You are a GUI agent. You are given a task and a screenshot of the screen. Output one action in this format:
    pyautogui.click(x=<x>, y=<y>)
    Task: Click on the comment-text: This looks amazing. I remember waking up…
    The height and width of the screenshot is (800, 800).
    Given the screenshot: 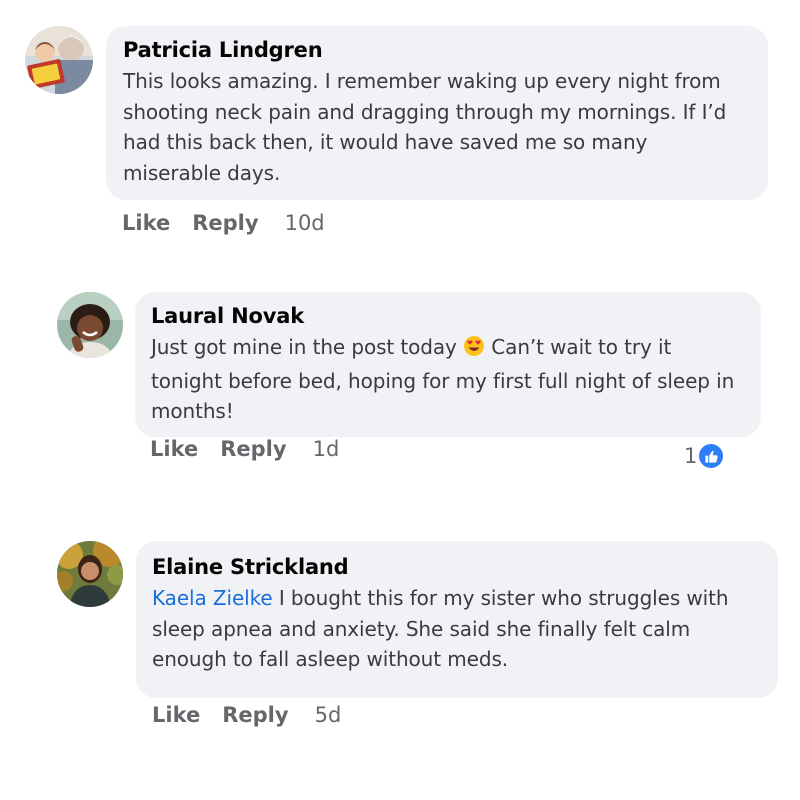 What is the action you would take?
    pyautogui.click(x=425, y=127)
    